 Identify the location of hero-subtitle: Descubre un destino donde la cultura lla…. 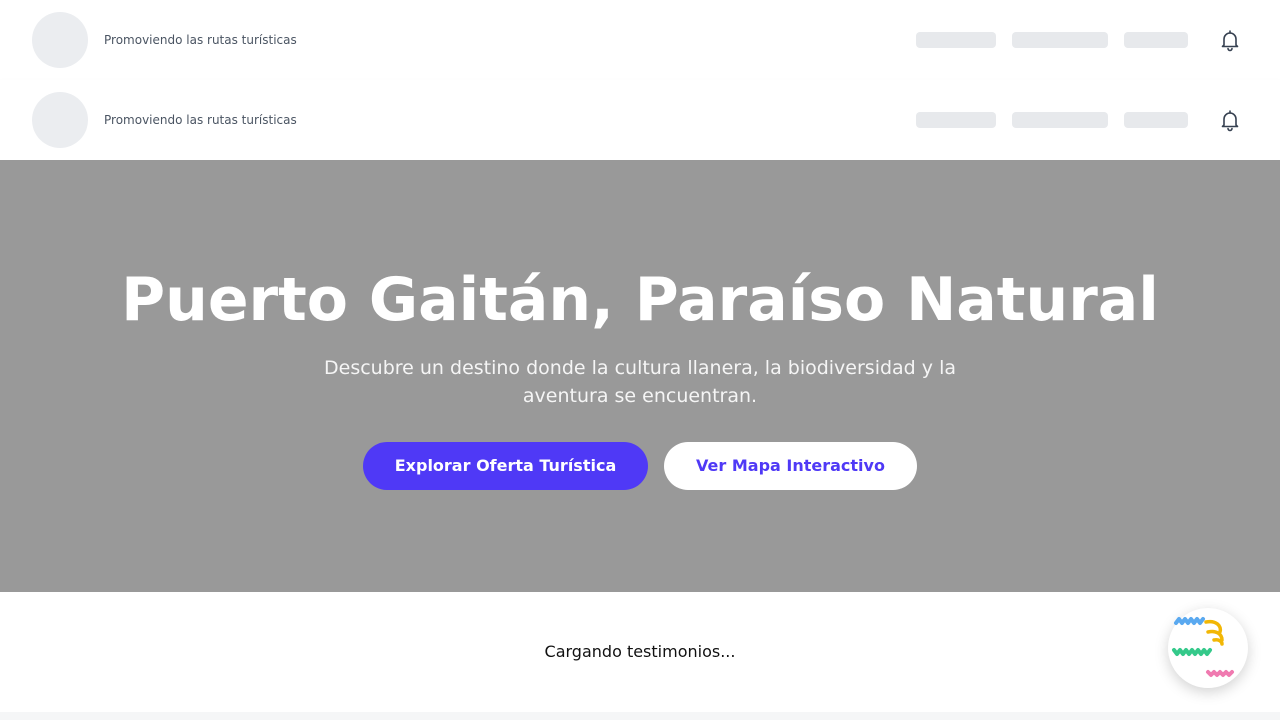
(640, 382).